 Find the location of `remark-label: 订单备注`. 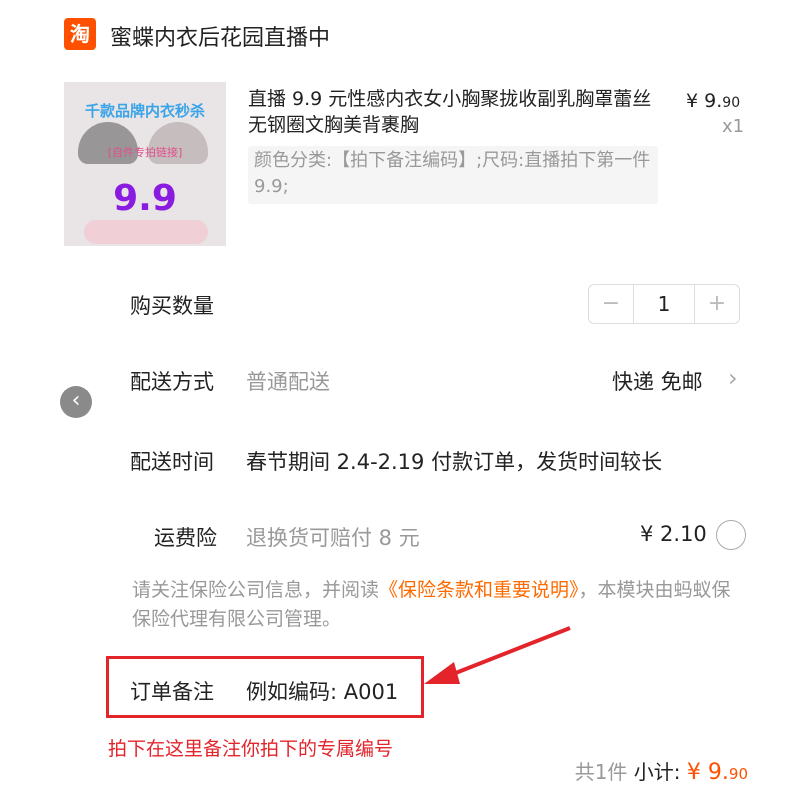

remark-label: 订单备注 is located at coordinates (172, 692).